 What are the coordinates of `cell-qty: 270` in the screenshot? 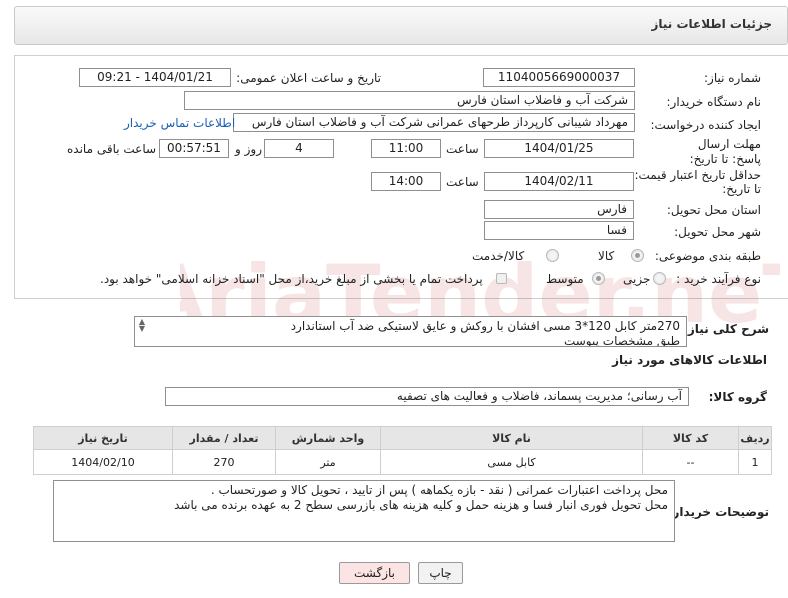 It's located at (224, 462).